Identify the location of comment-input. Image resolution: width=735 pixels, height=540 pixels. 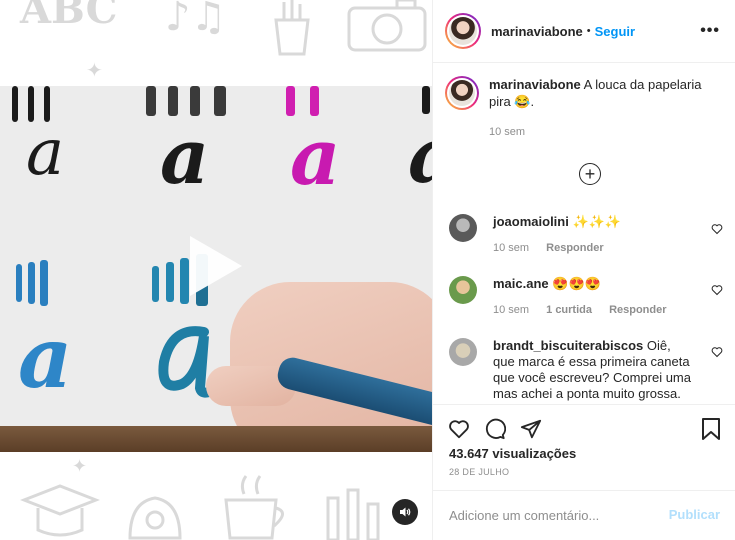
(559, 515).